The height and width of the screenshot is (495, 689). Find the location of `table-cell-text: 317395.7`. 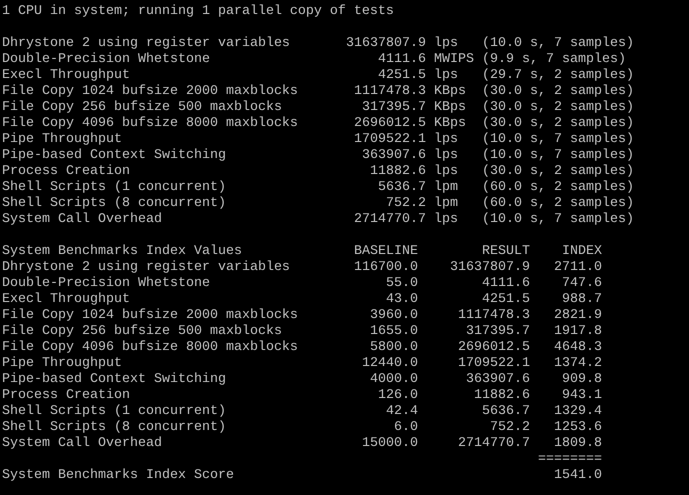

table-cell-text: 317395.7 is located at coordinates (497, 332).